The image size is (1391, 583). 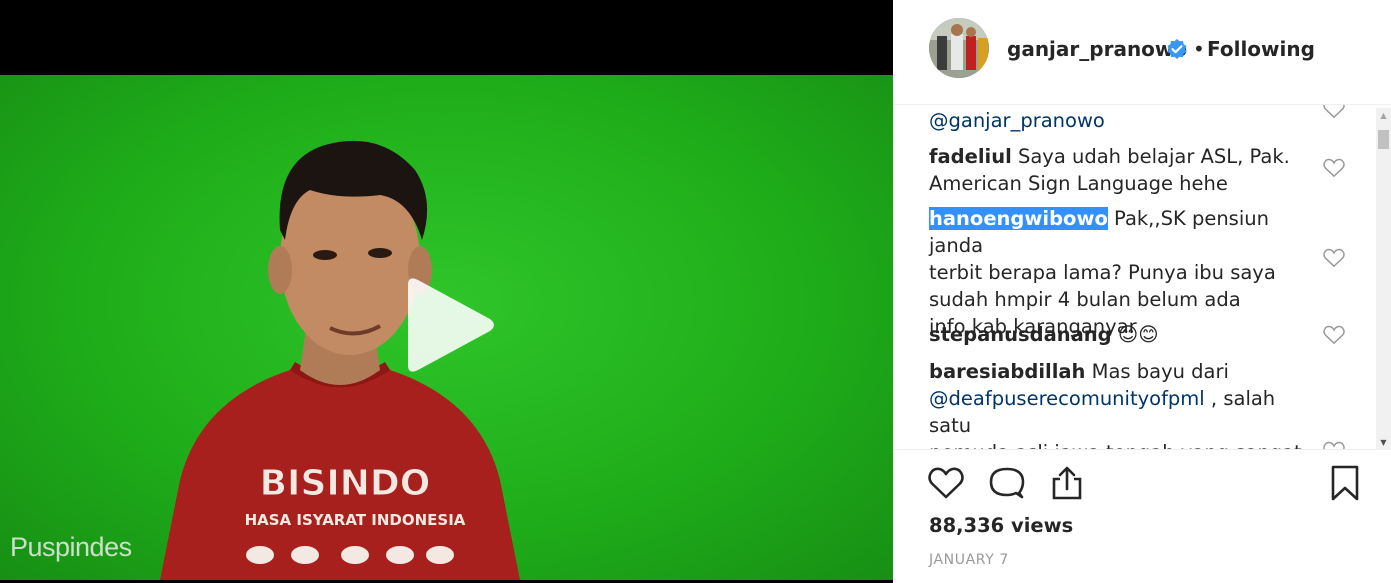 What do you see at coordinates (1007, 371) in the screenshot?
I see `comment-username: baresiabdillah` at bounding box center [1007, 371].